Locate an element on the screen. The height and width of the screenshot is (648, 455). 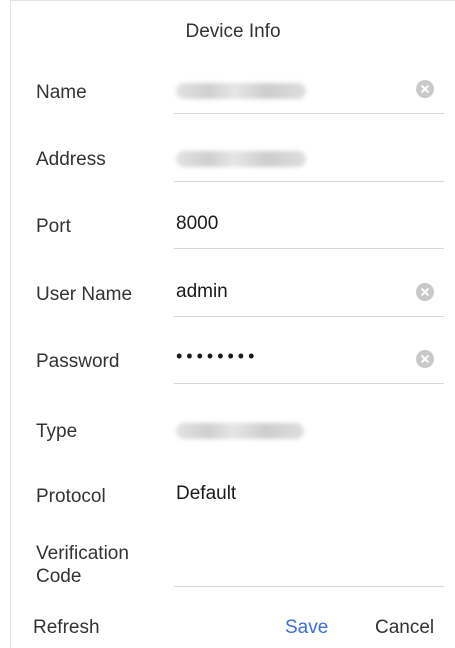
type-label: Type is located at coordinates (57, 431).